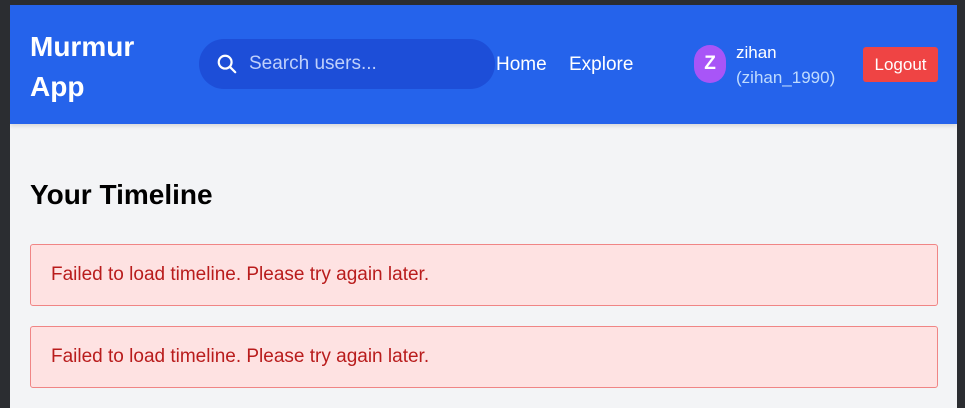 The image size is (965, 408). What do you see at coordinates (756, 52) in the screenshot?
I see `user-name: zihan` at bounding box center [756, 52].